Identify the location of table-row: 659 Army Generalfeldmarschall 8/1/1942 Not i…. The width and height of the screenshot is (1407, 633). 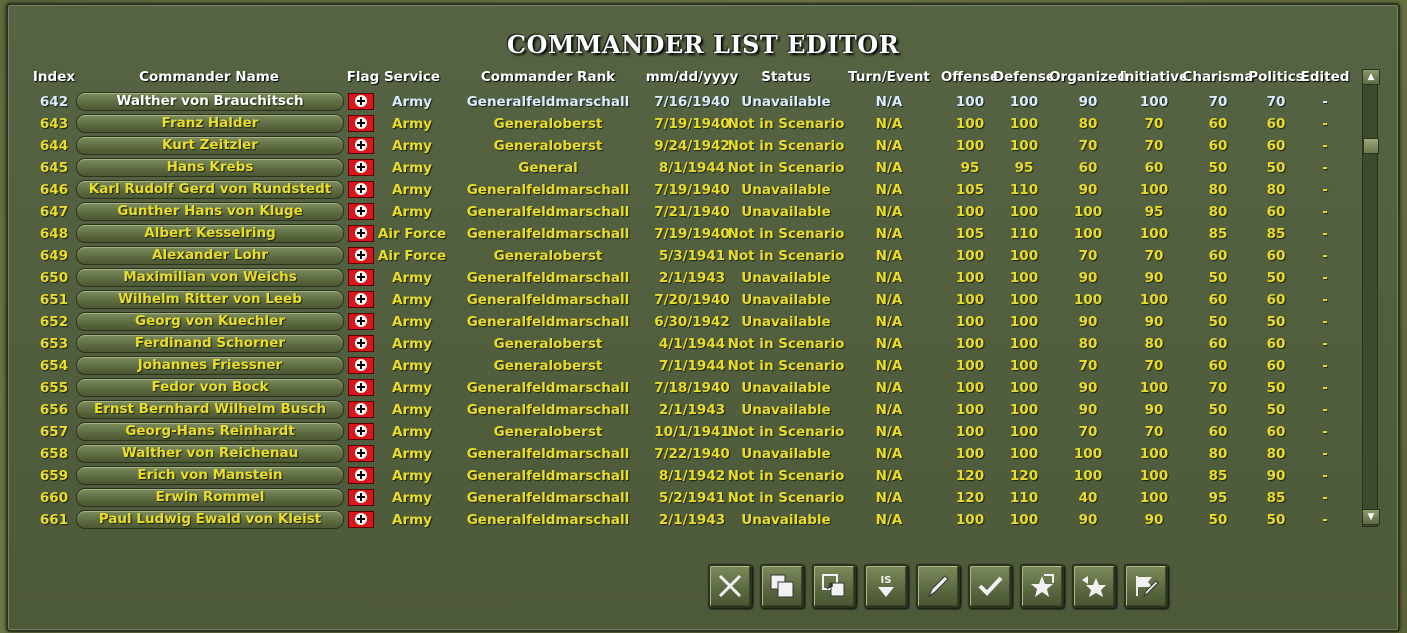
(688, 476).